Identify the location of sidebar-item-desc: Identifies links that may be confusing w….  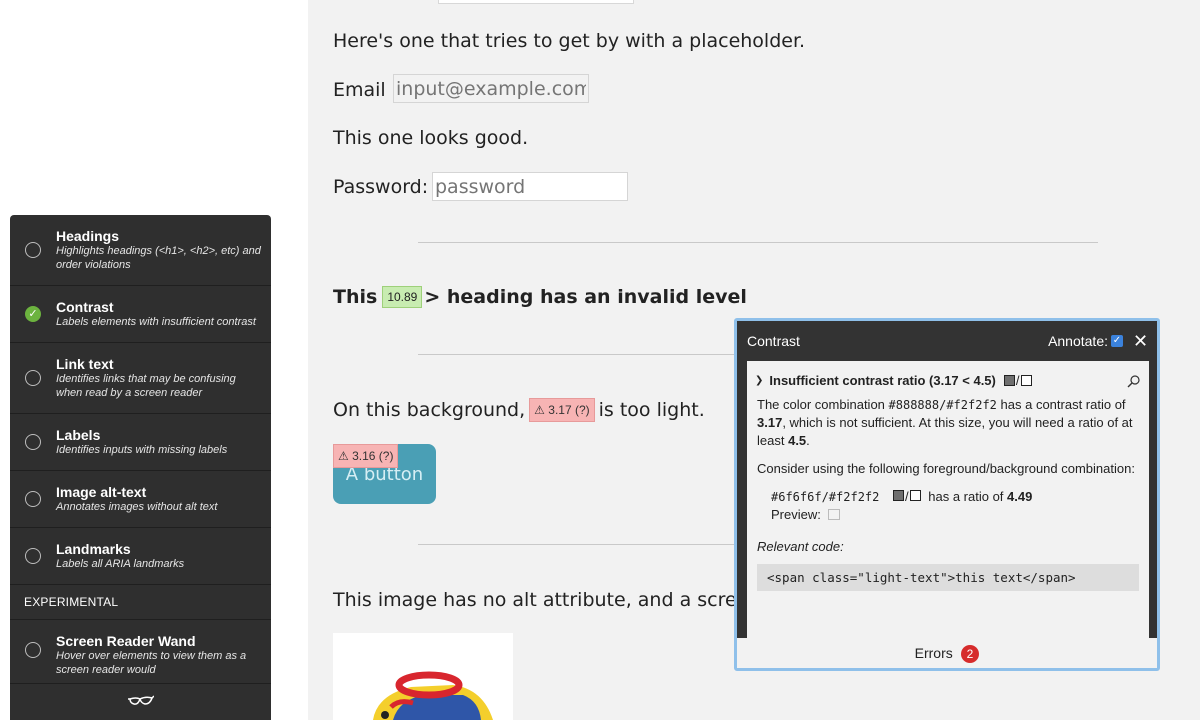
(146, 386).